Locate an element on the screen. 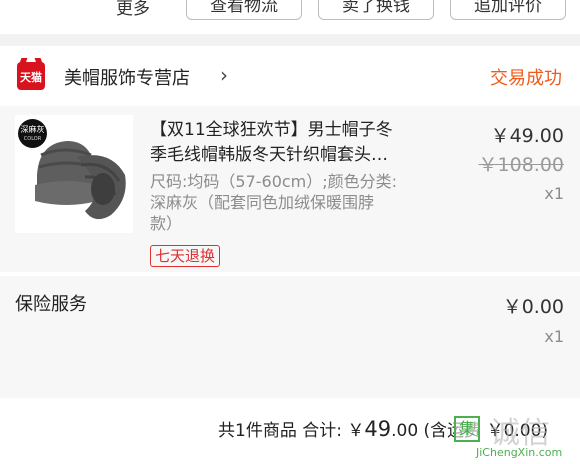 Image resolution: width=580 pixels, height=464 pixels. seven-day-return-badge: 七天退换 is located at coordinates (185, 256).